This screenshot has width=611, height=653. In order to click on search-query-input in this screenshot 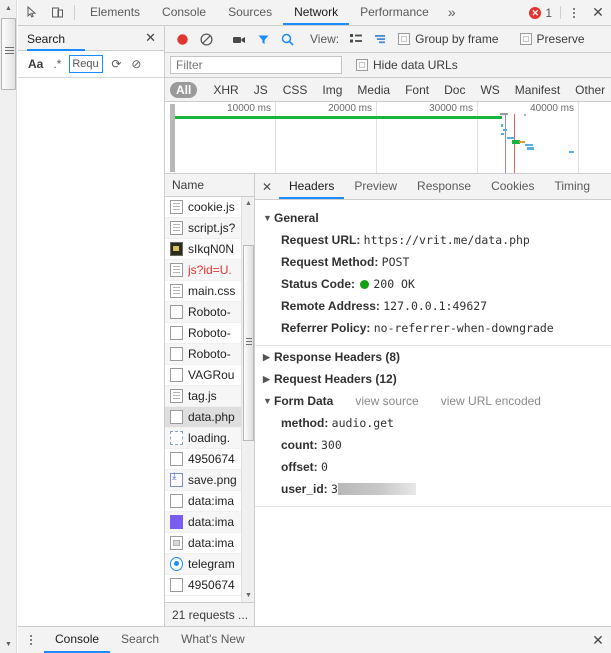, I will do `click(86, 64)`.